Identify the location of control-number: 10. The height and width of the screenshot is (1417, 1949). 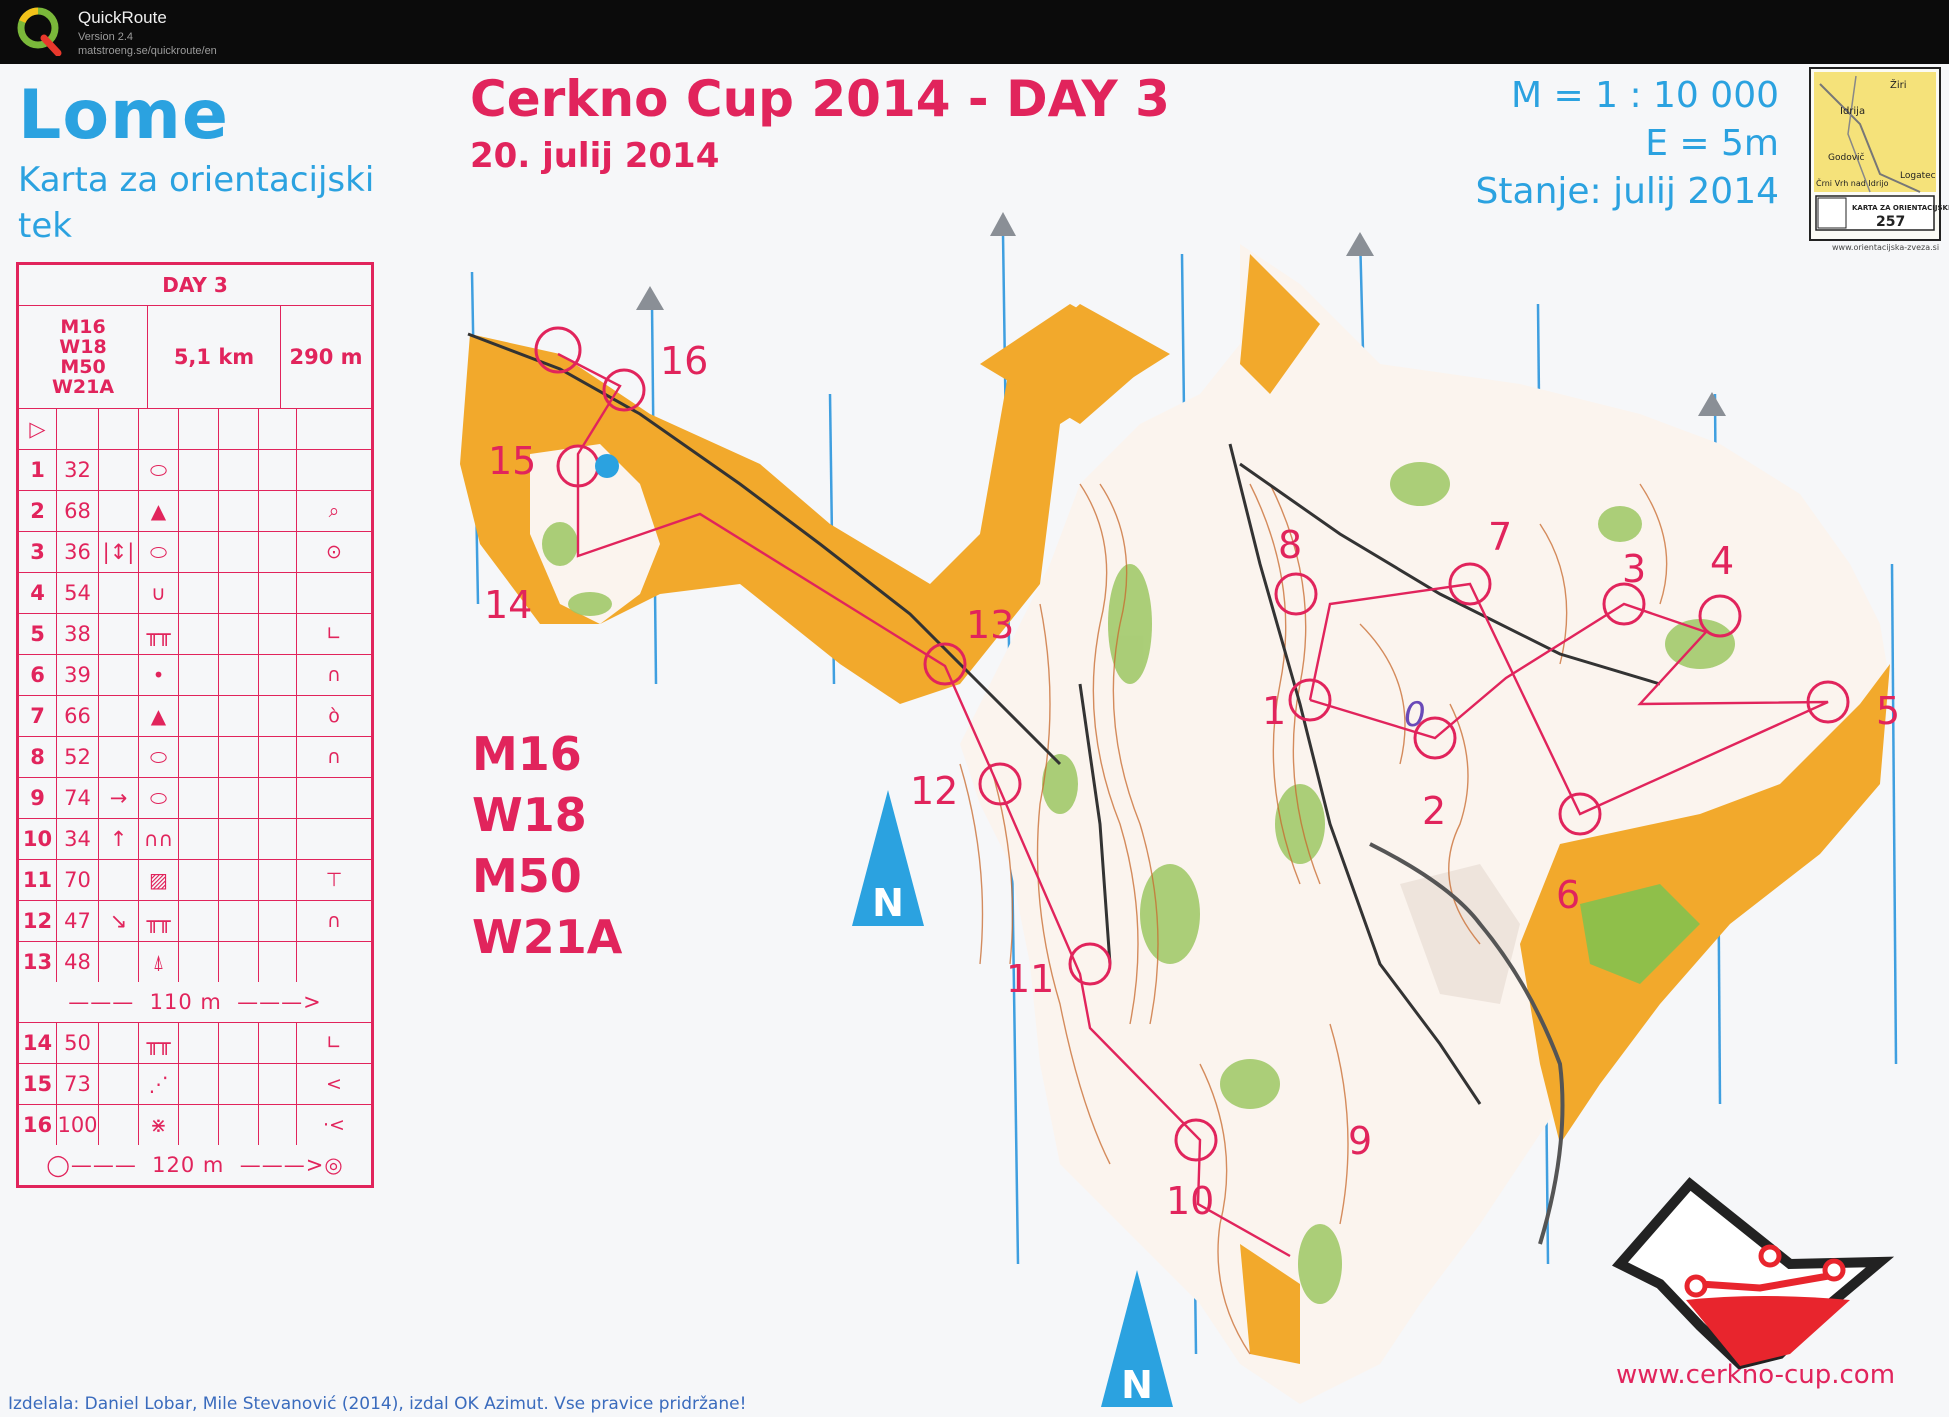
(38, 839).